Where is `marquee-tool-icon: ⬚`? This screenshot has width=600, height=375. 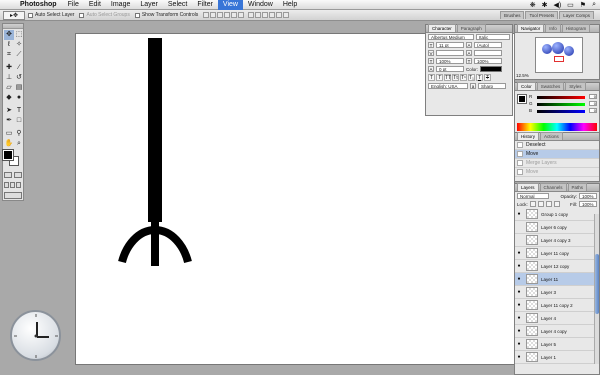
marquee-tool-icon: ⬚ is located at coordinates (19, 35).